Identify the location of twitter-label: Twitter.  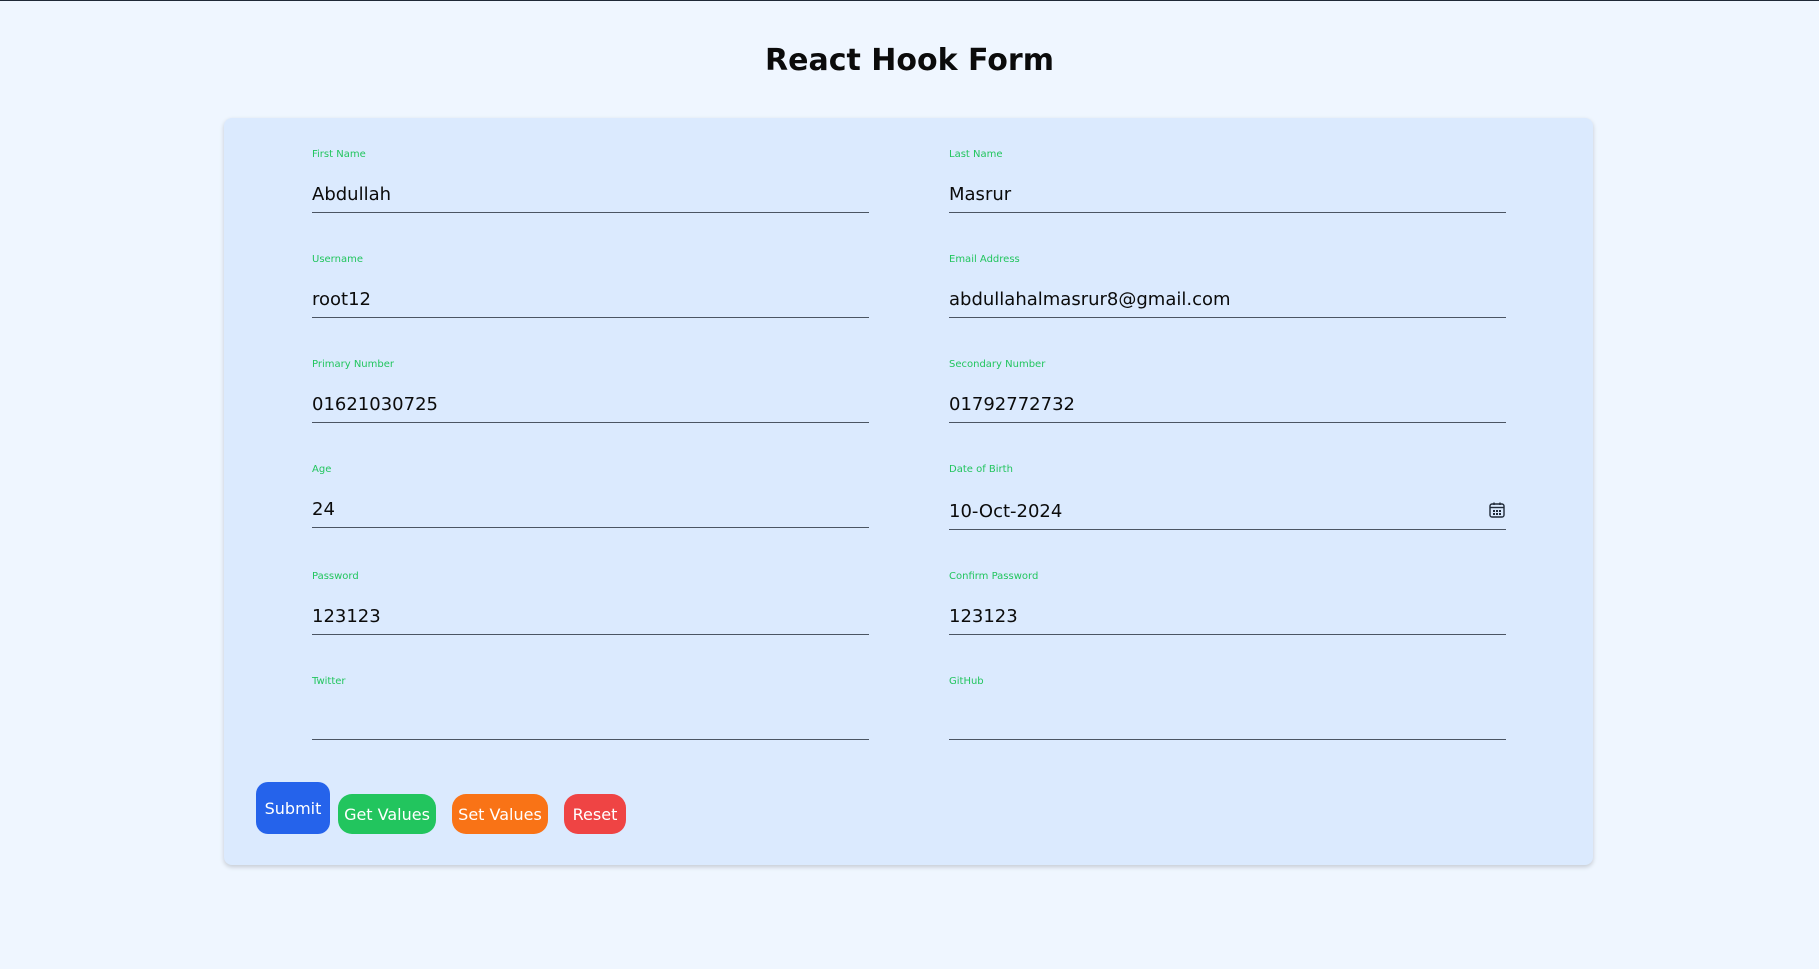
(329, 681).